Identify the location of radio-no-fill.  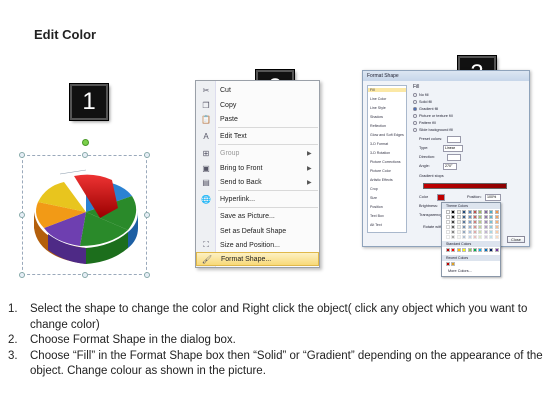
(415, 95).